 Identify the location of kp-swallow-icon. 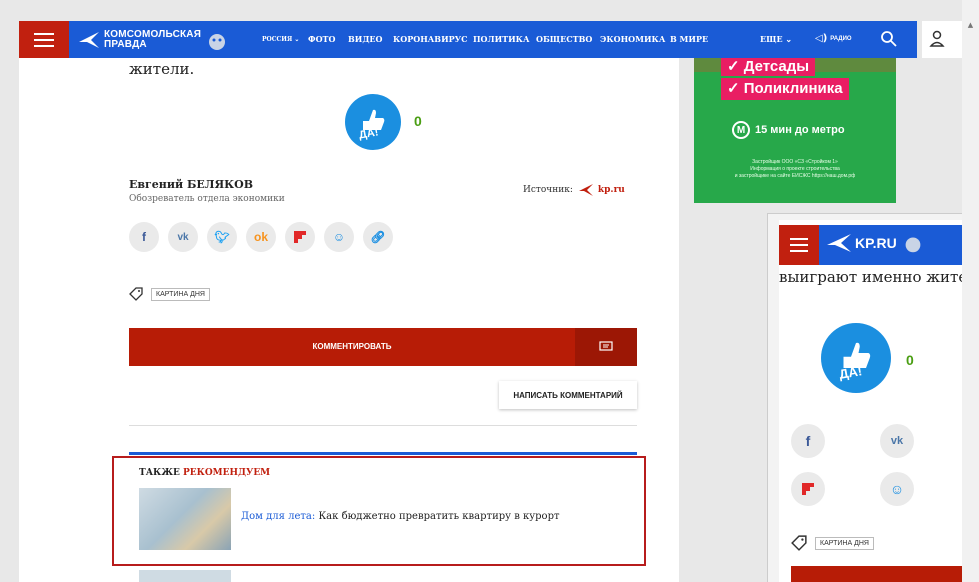
(585, 190).